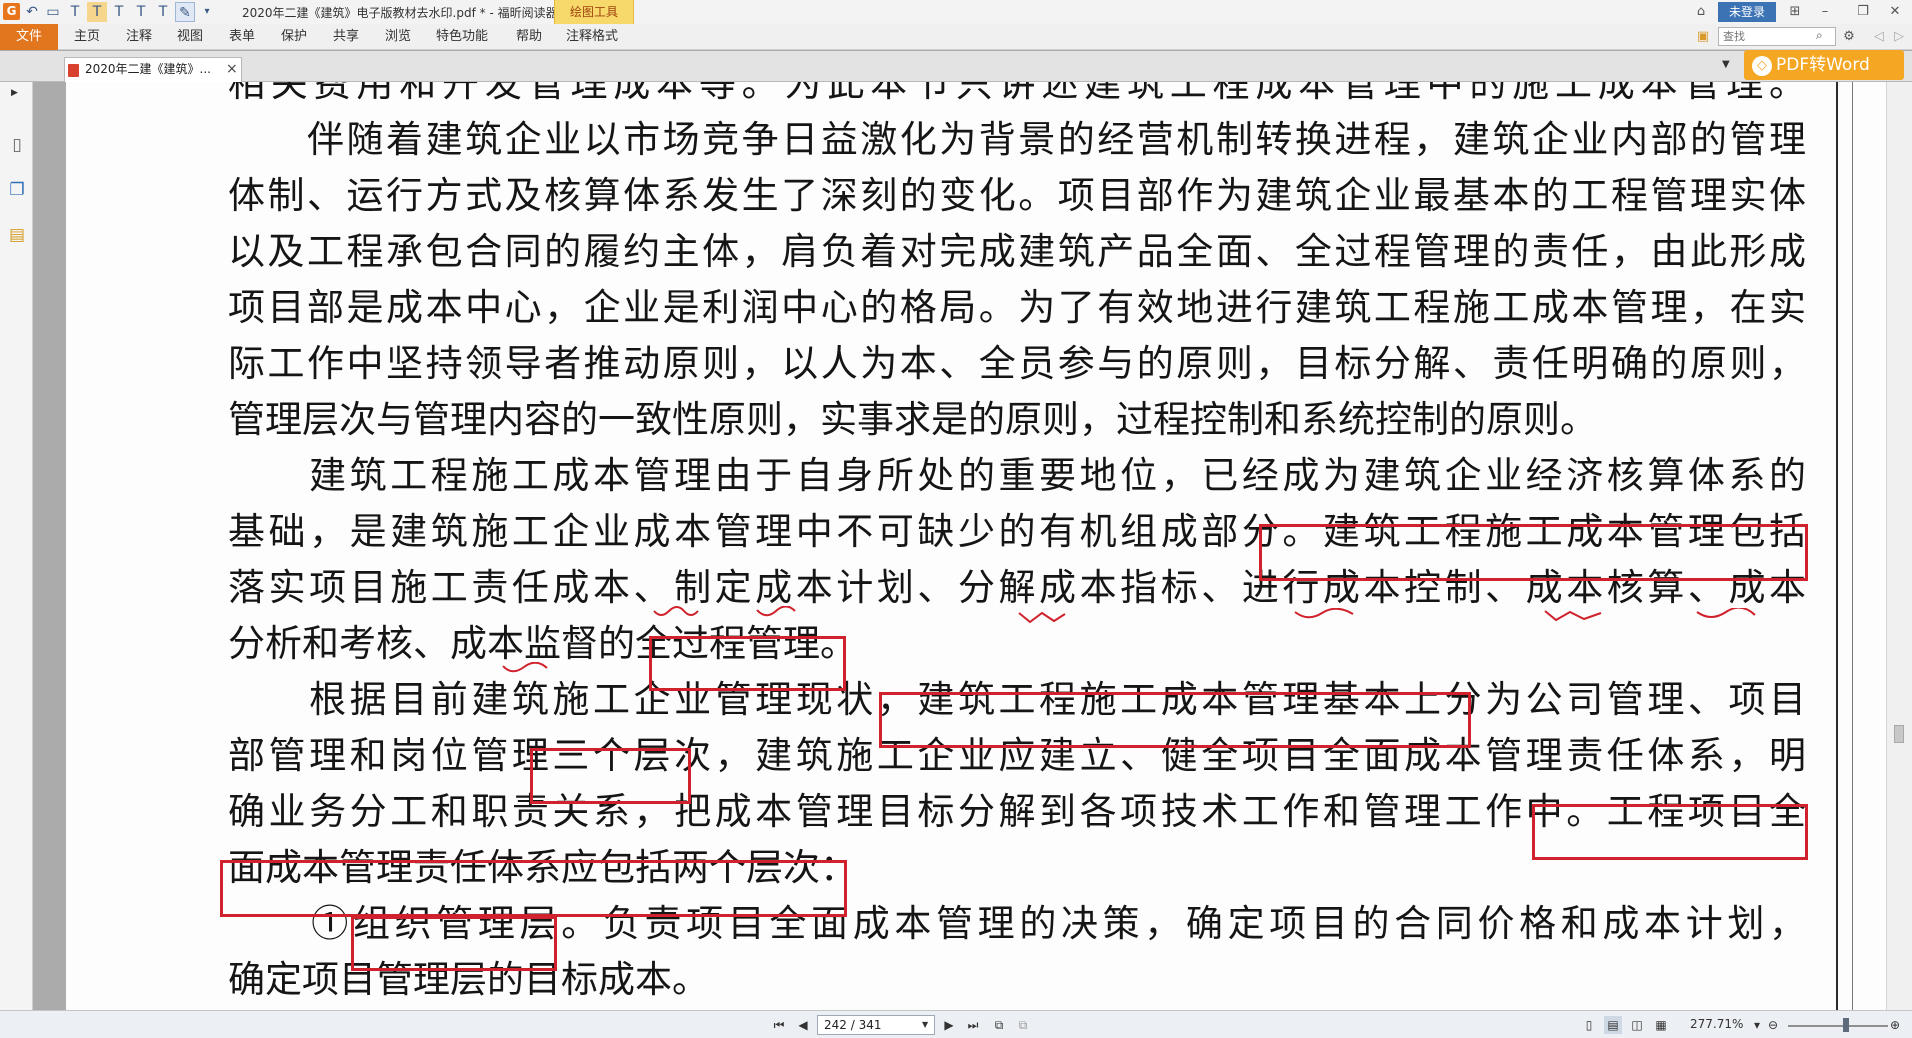 This screenshot has height=1038, width=1912. Describe the element at coordinates (1825, 12) in the screenshot. I see `minimize-icon: –` at that location.